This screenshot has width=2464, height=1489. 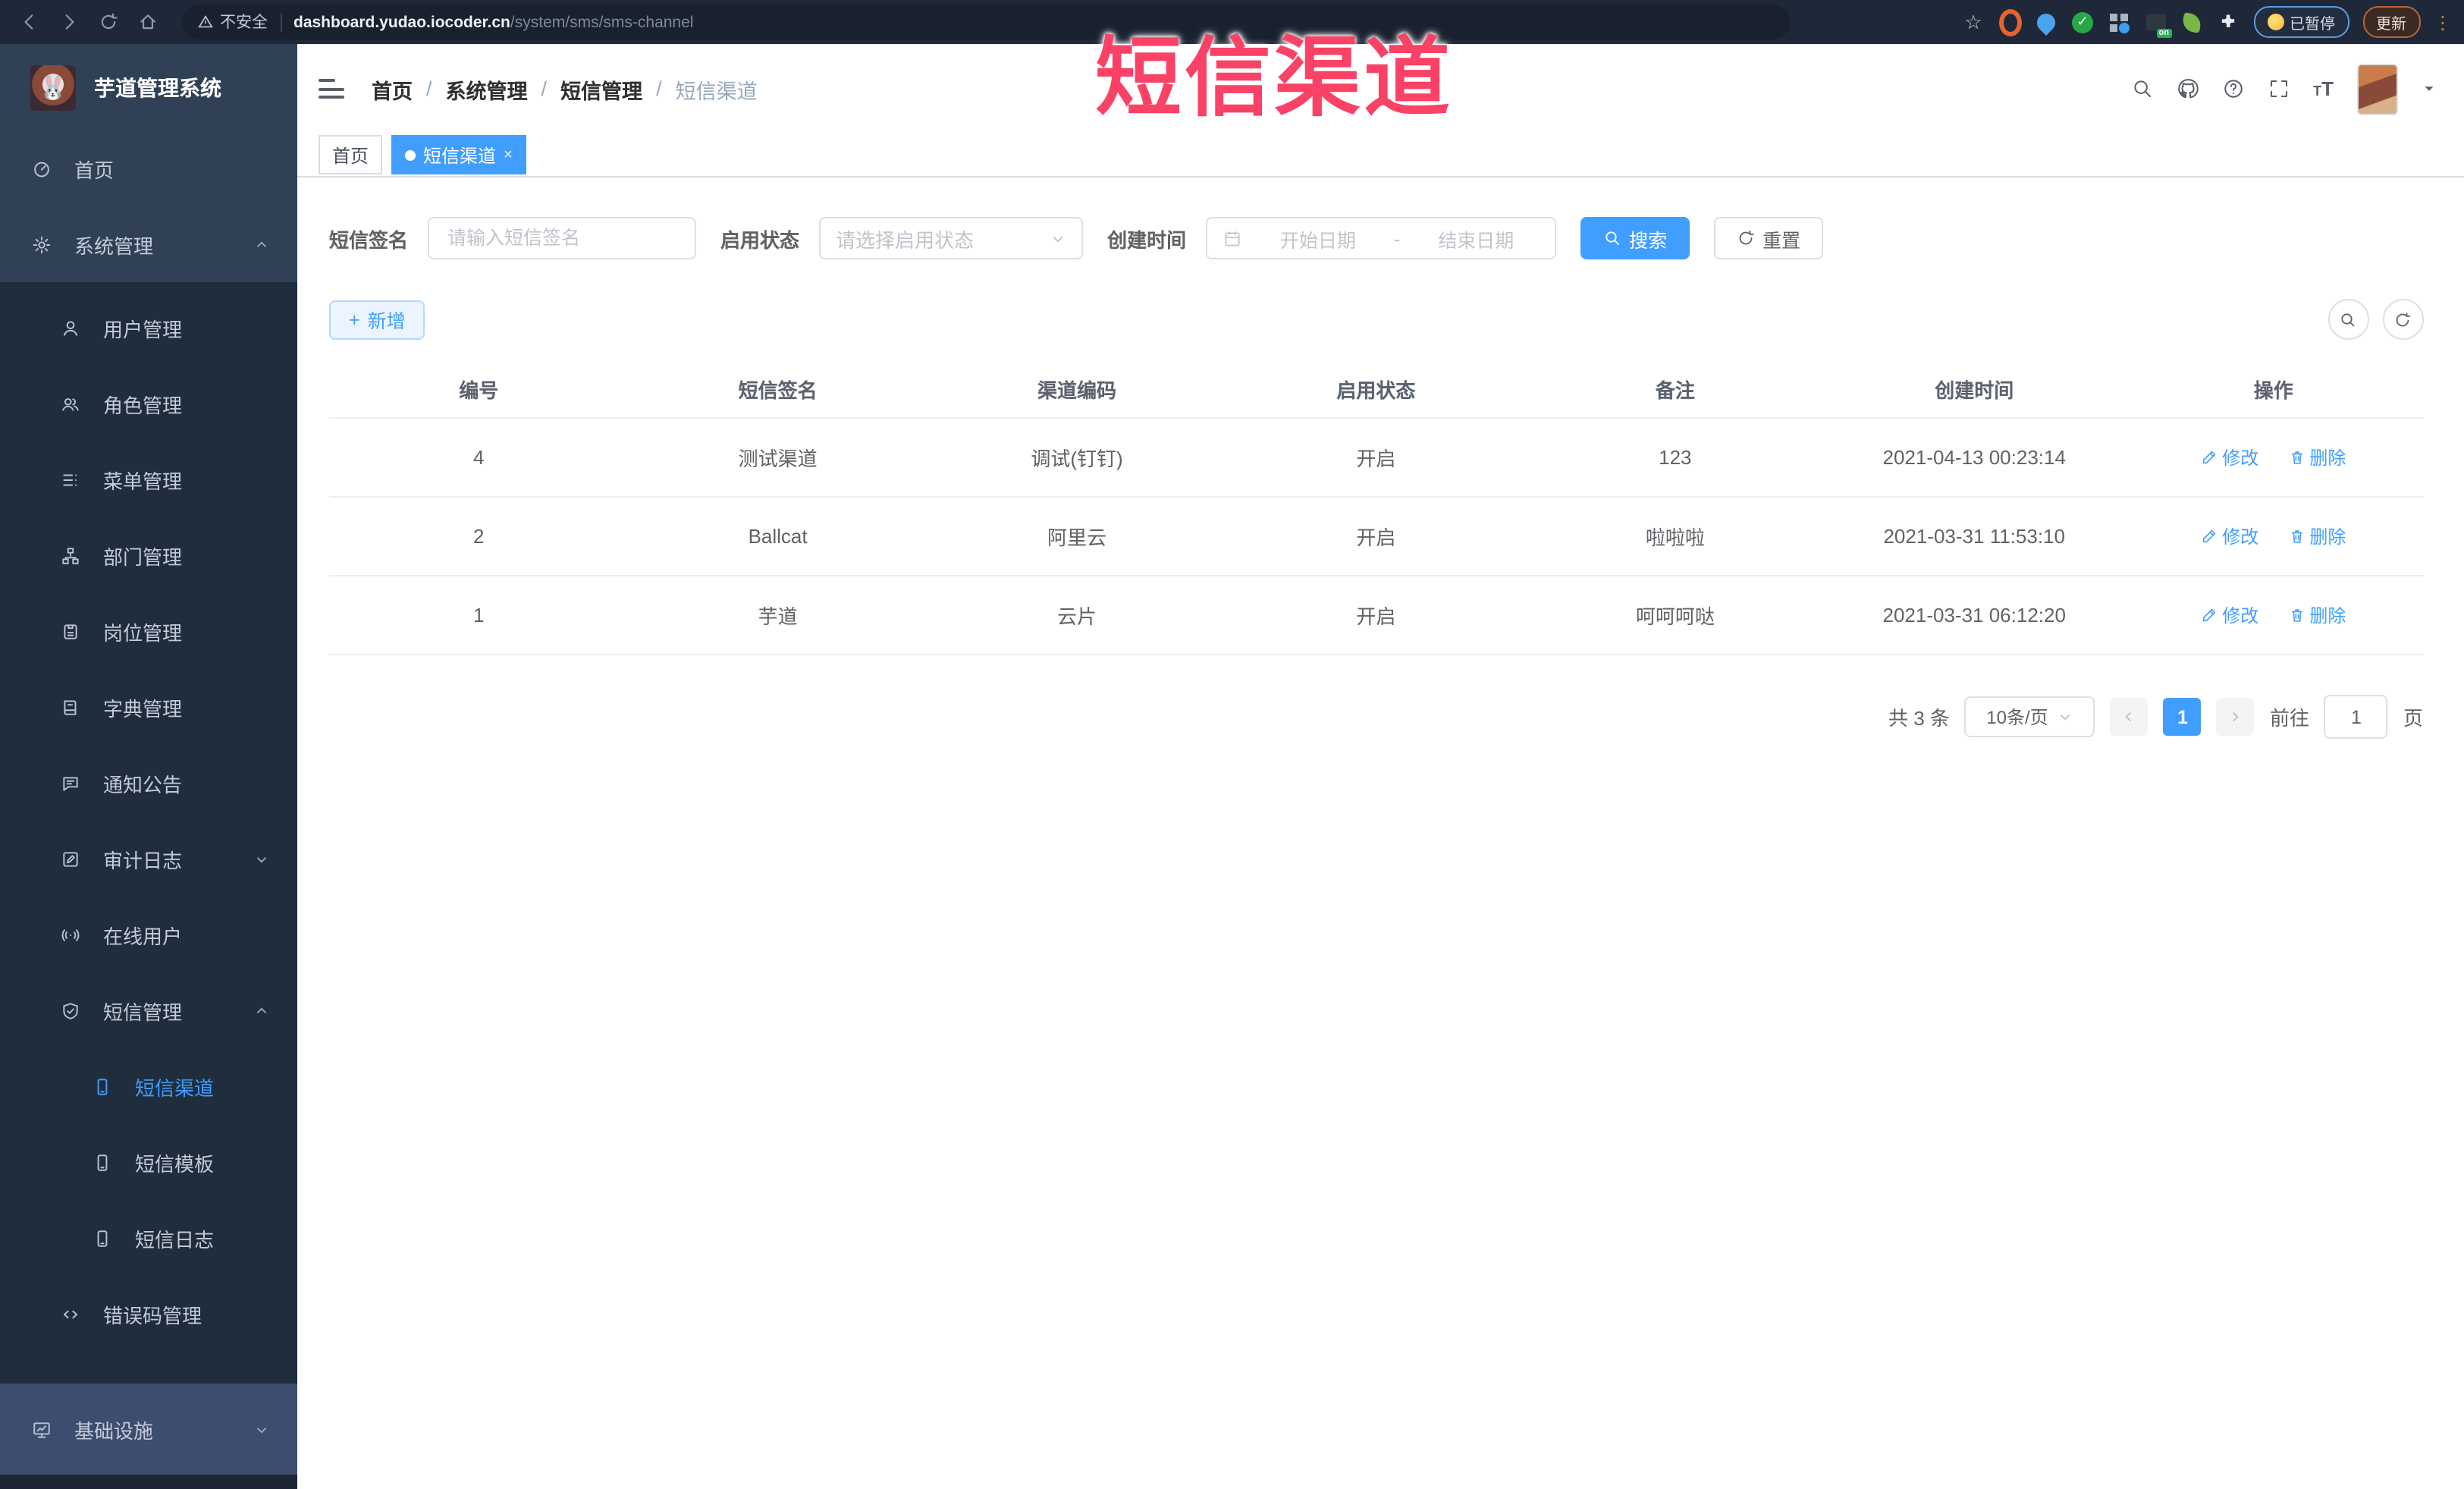 I want to click on github-icon, so click(x=2188, y=88).